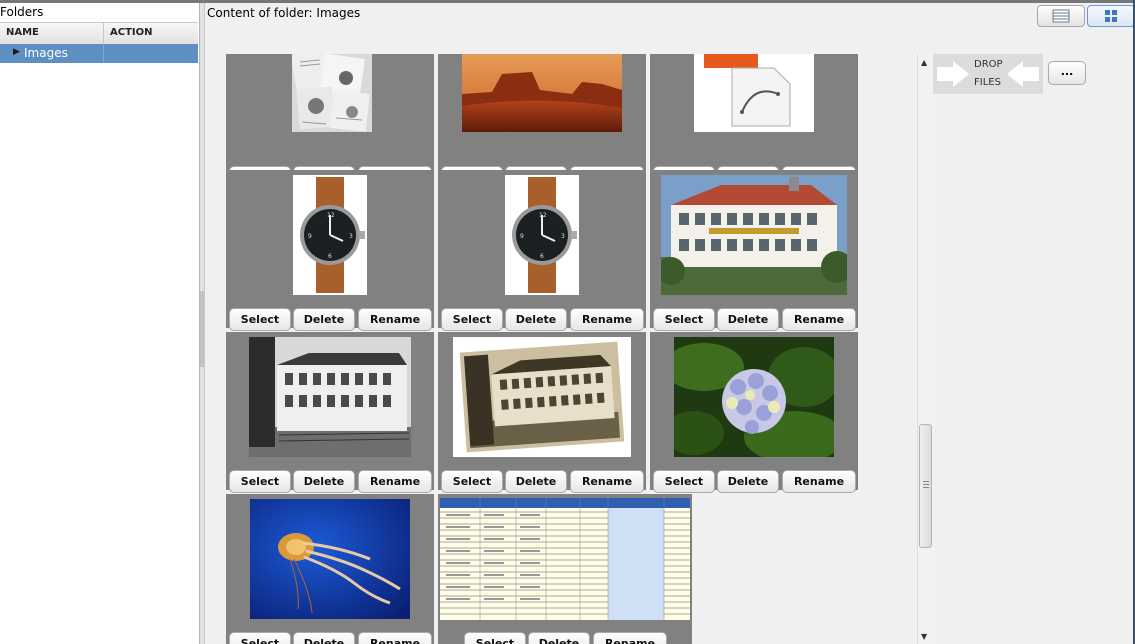  Describe the element at coordinates (987, 82) in the screenshot. I see `drop-label-line2: FILES` at that location.